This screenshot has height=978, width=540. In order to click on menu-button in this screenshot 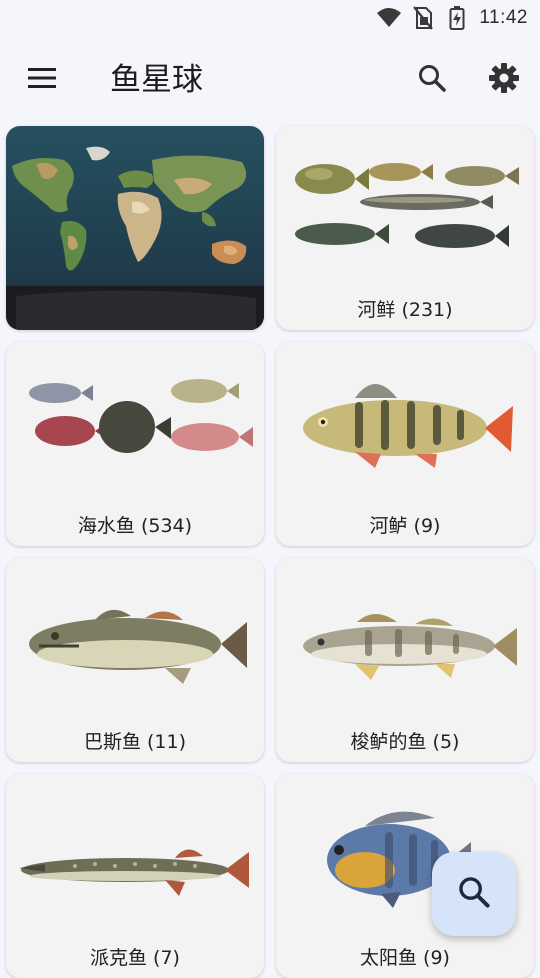, I will do `click(42, 80)`.